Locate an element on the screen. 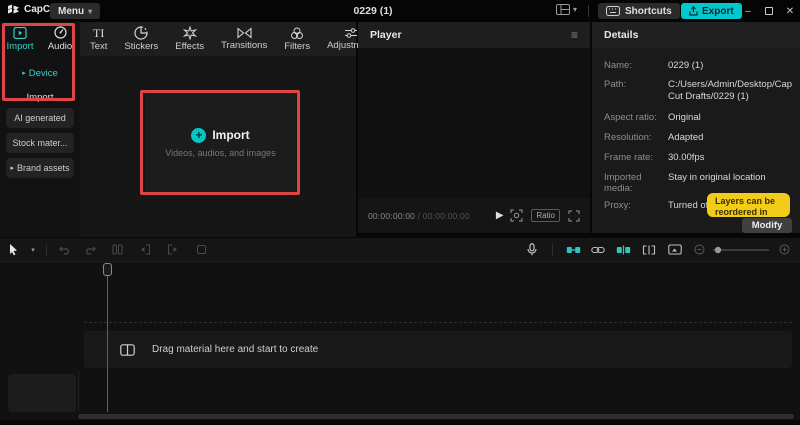 The width and height of the screenshot is (800, 425). details-row-name: Name: 0229 (1) is located at coordinates (700, 66).